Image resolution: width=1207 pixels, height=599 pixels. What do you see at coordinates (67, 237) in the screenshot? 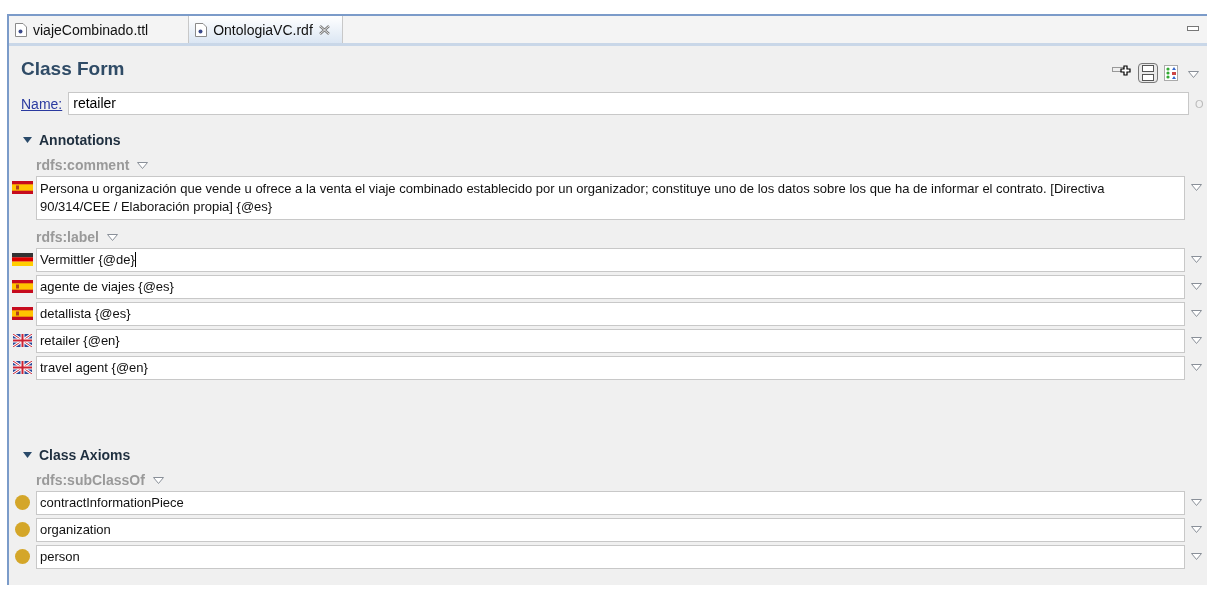
I see `property-label: rdfs:label` at bounding box center [67, 237].